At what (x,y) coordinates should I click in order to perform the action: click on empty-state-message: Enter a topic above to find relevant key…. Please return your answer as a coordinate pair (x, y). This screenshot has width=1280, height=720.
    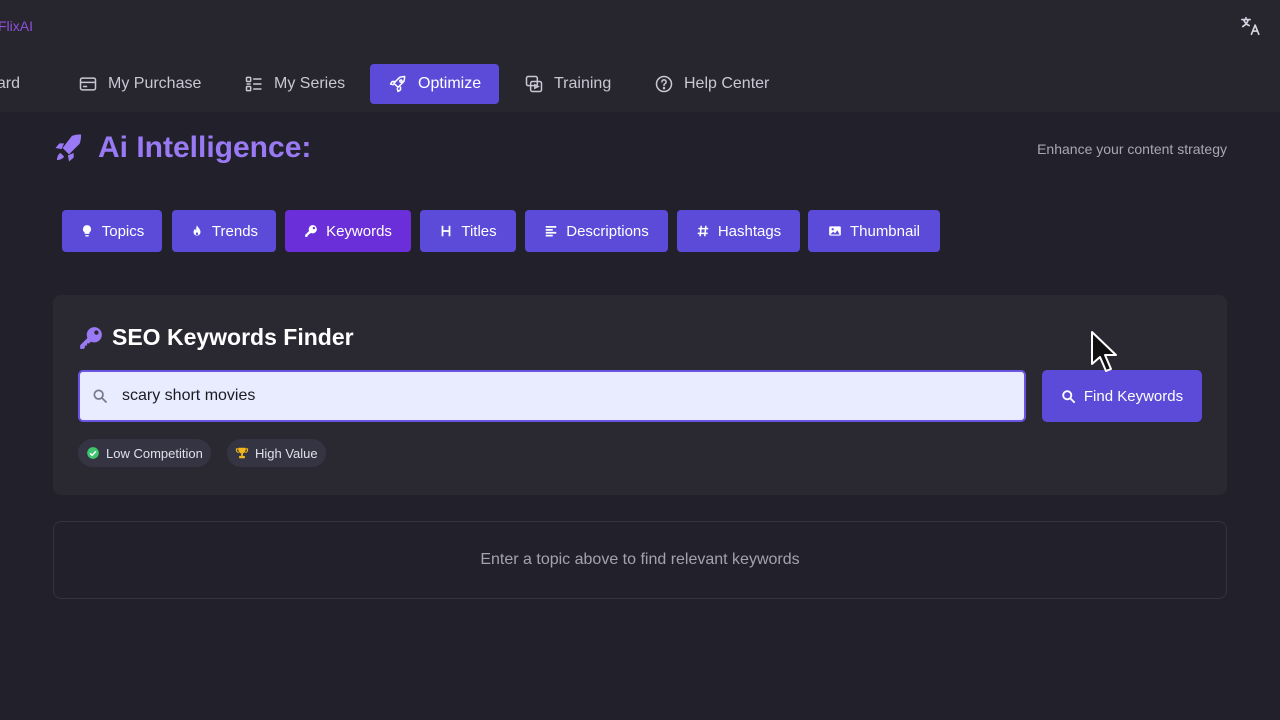
    Looking at the image, I should click on (640, 559).